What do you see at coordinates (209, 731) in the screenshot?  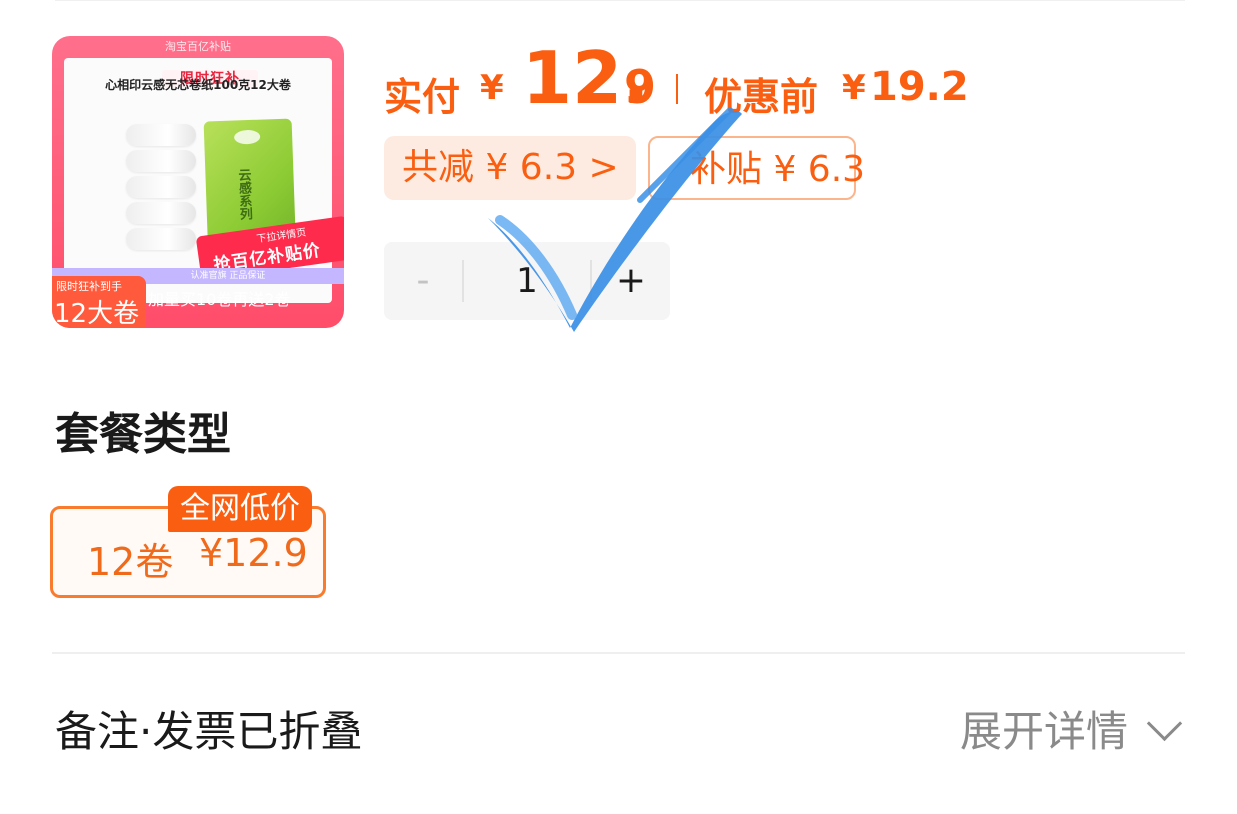 I see `note-invoice-label: 备注·发票已折叠` at bounding box center [209, 731].